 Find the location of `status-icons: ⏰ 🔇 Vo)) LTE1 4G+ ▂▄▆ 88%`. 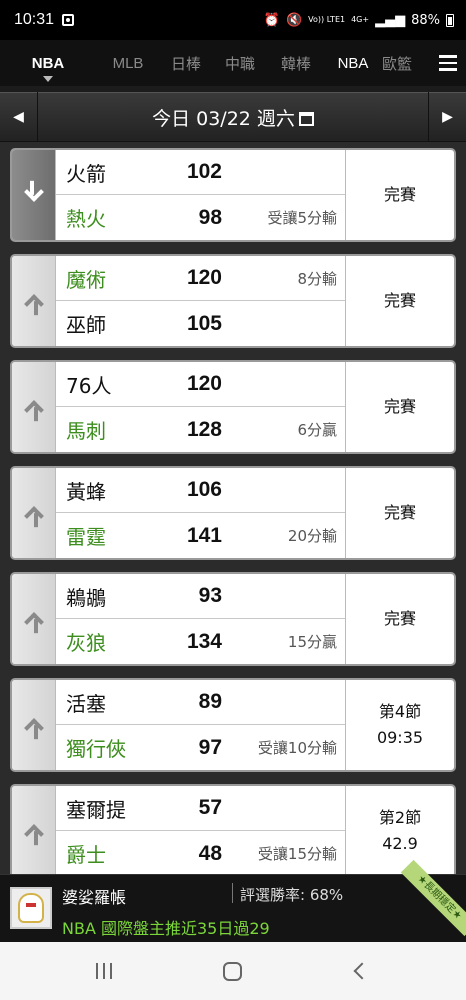

status-icons: ⏰ 🔇 Vo)) LTE1 4G+ ▂▄▆ 88% is located at coordinates (359, 20).